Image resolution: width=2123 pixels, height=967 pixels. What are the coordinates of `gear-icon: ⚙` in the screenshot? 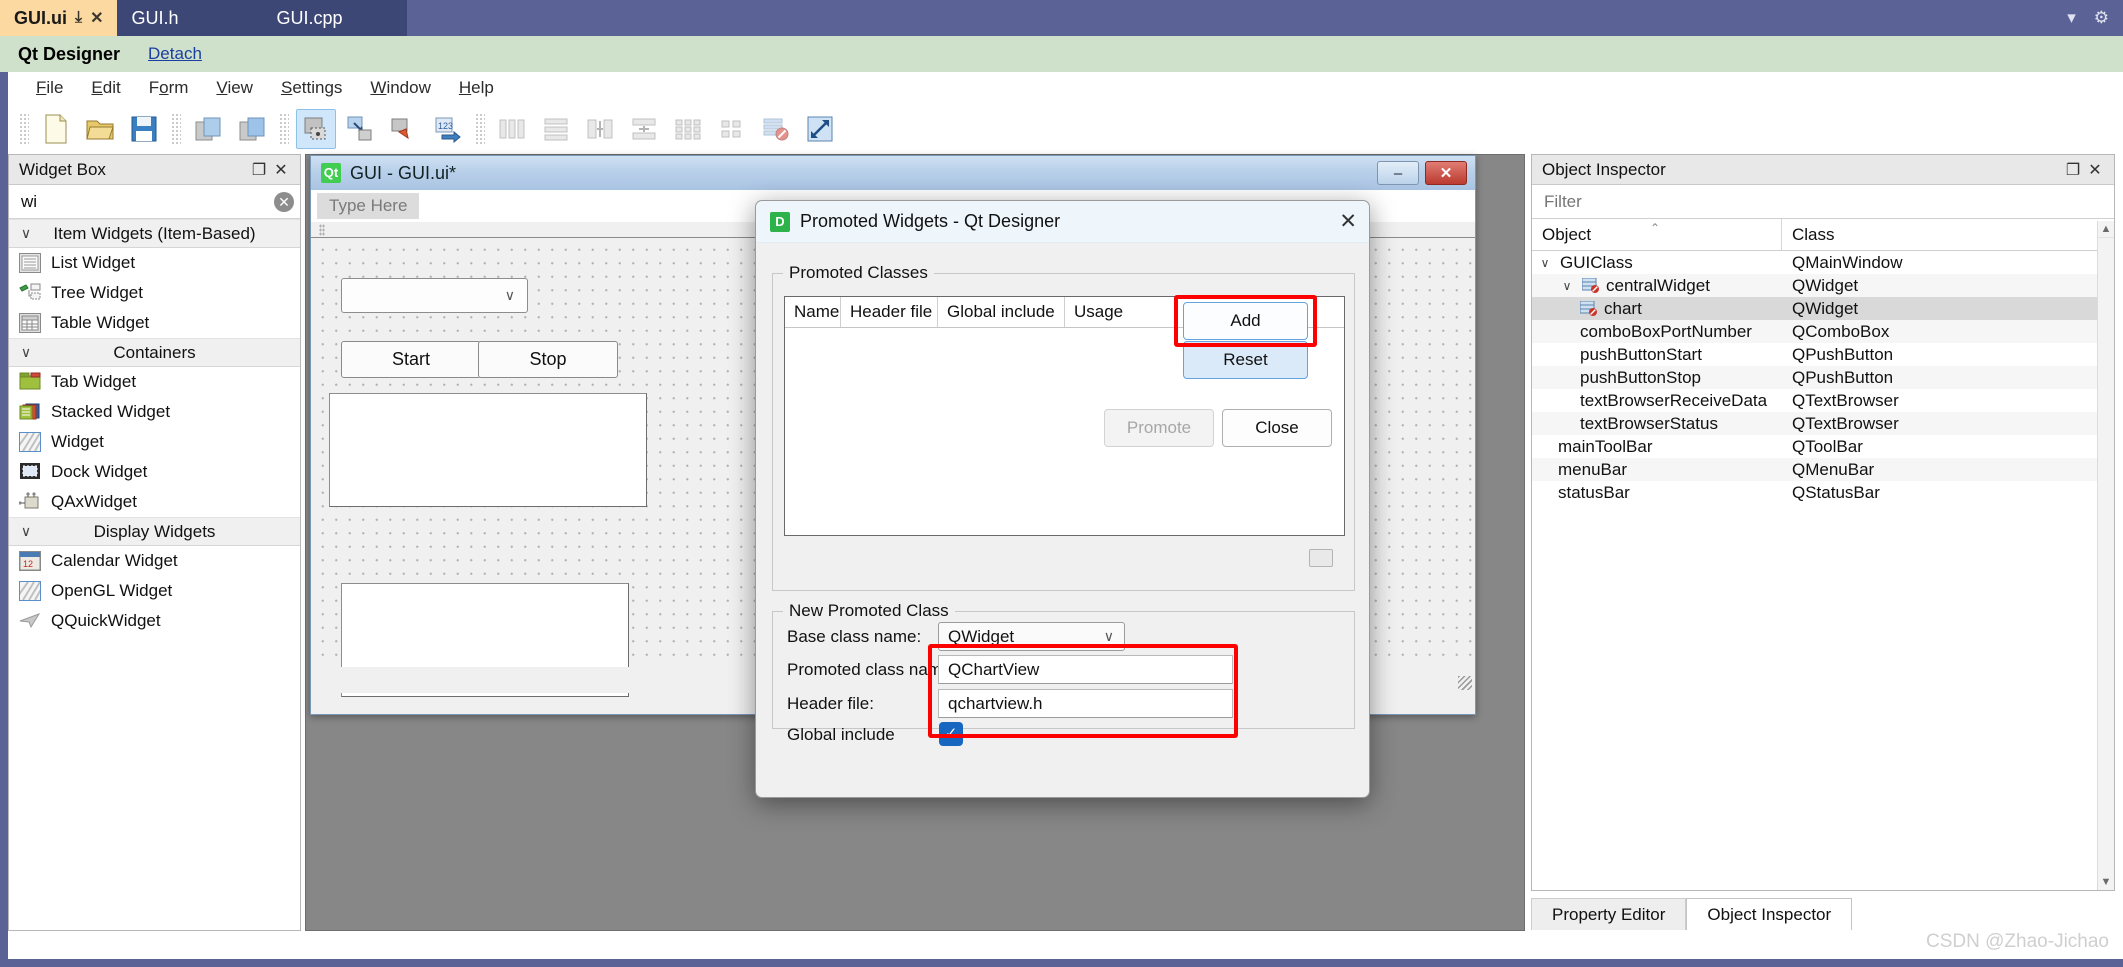 It's located at (2101, 18).